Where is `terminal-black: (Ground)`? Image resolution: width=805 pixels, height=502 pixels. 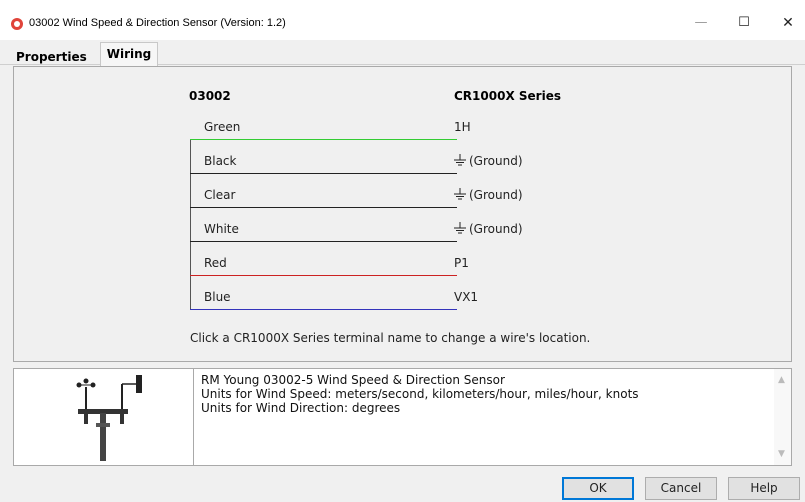
terminal-black: (Ground) is located at coordinates (488, 161).